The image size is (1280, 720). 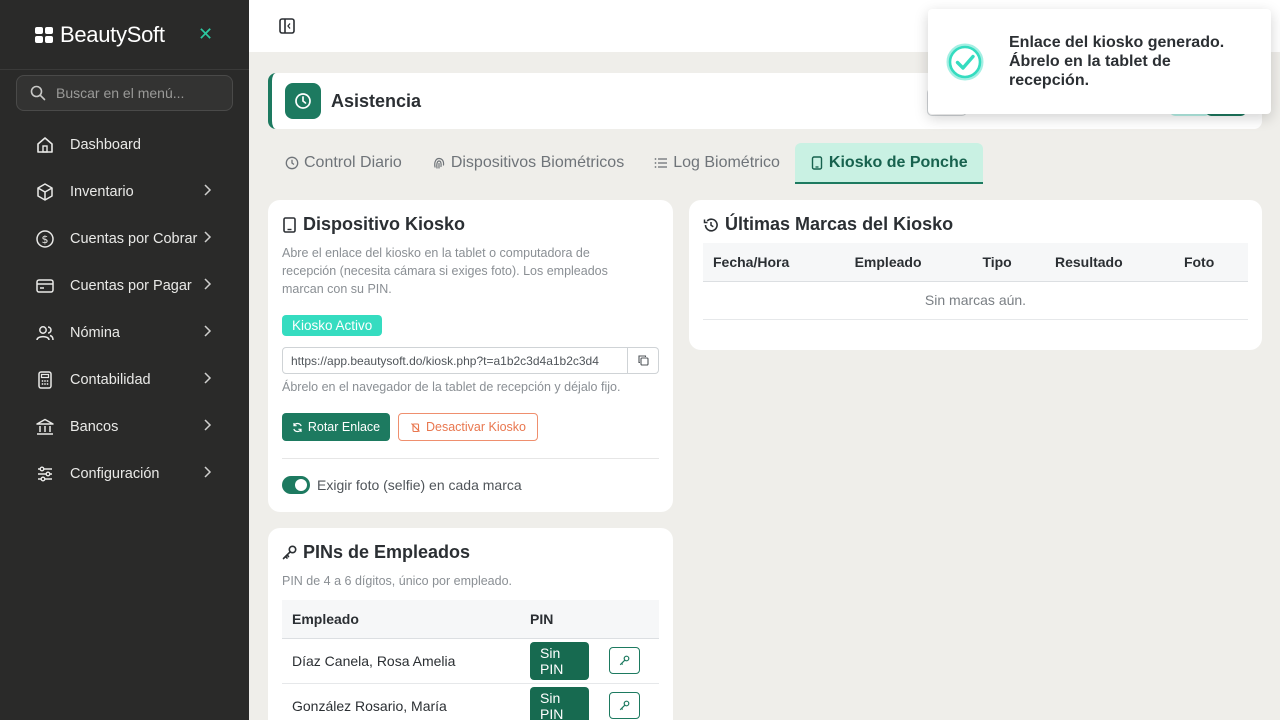 I want to click on sidebar-item-contabilidad: Contabilidad, so click(x=124, y=379).